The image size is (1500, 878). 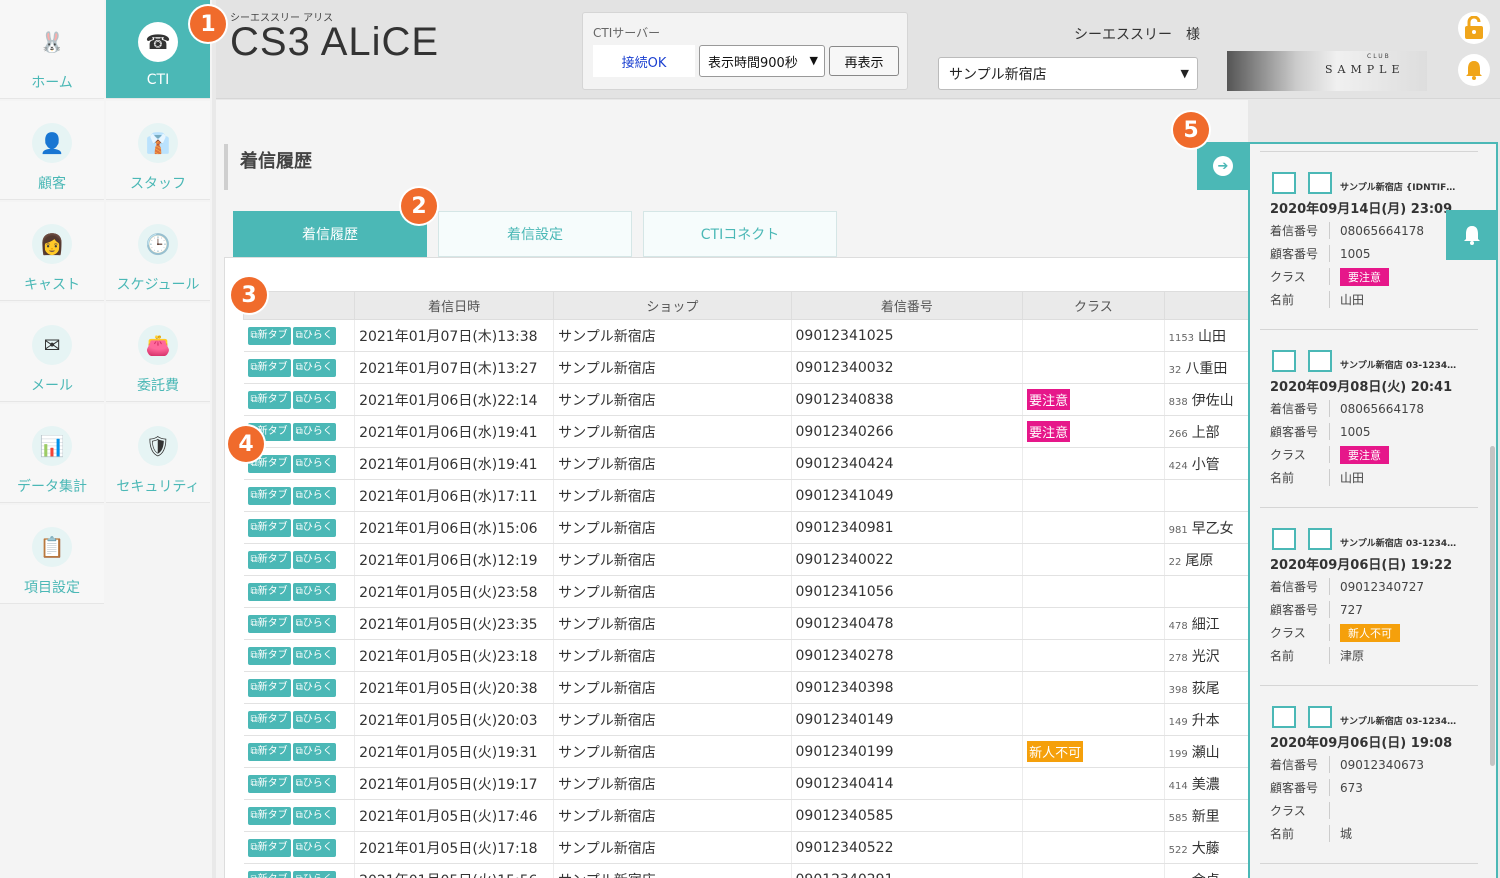 What do you see at coordinates (1093, 305) in the screenshot?
I see `header-class: クラス` at bounding box center [1093, 305].